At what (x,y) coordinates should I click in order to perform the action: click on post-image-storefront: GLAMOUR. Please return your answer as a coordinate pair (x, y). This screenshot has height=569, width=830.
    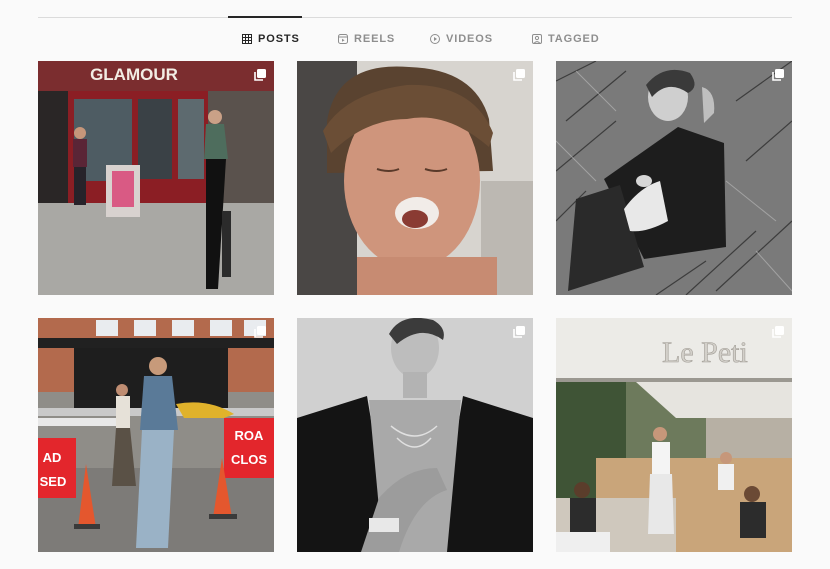
    Looking at the image, I should click on (156, 178).